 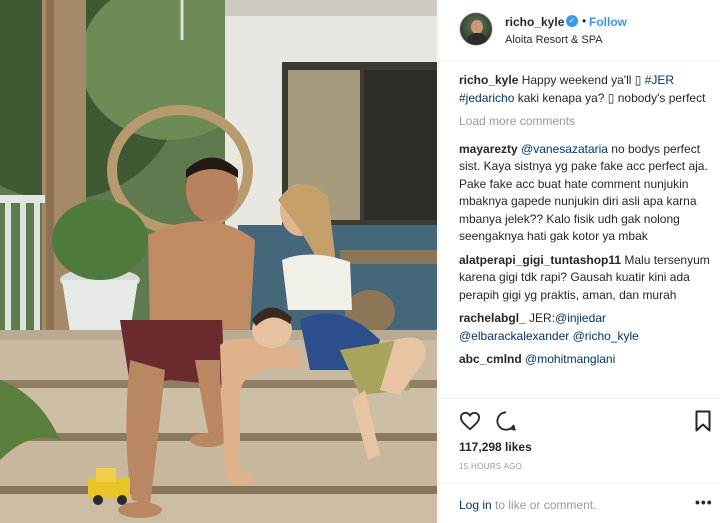 I want to click on comment-text: JER:, so click(x=540, y=318).